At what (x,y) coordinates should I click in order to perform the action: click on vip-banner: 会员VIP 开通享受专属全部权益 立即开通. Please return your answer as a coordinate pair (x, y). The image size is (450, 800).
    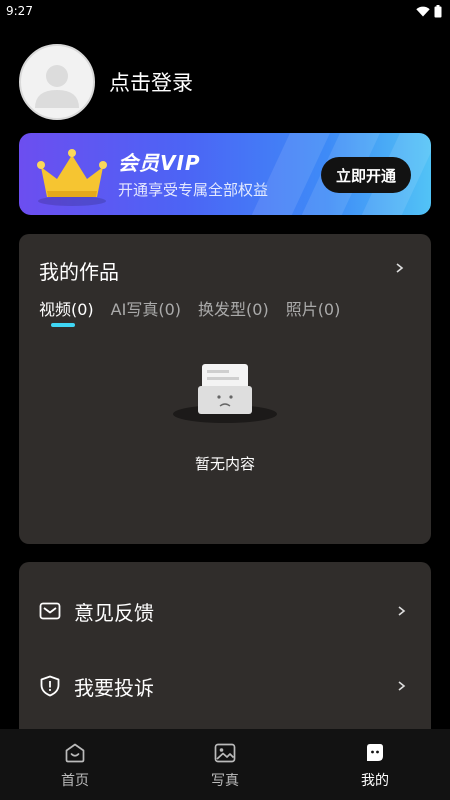
    Looking at the image, I should click on (225, 174).